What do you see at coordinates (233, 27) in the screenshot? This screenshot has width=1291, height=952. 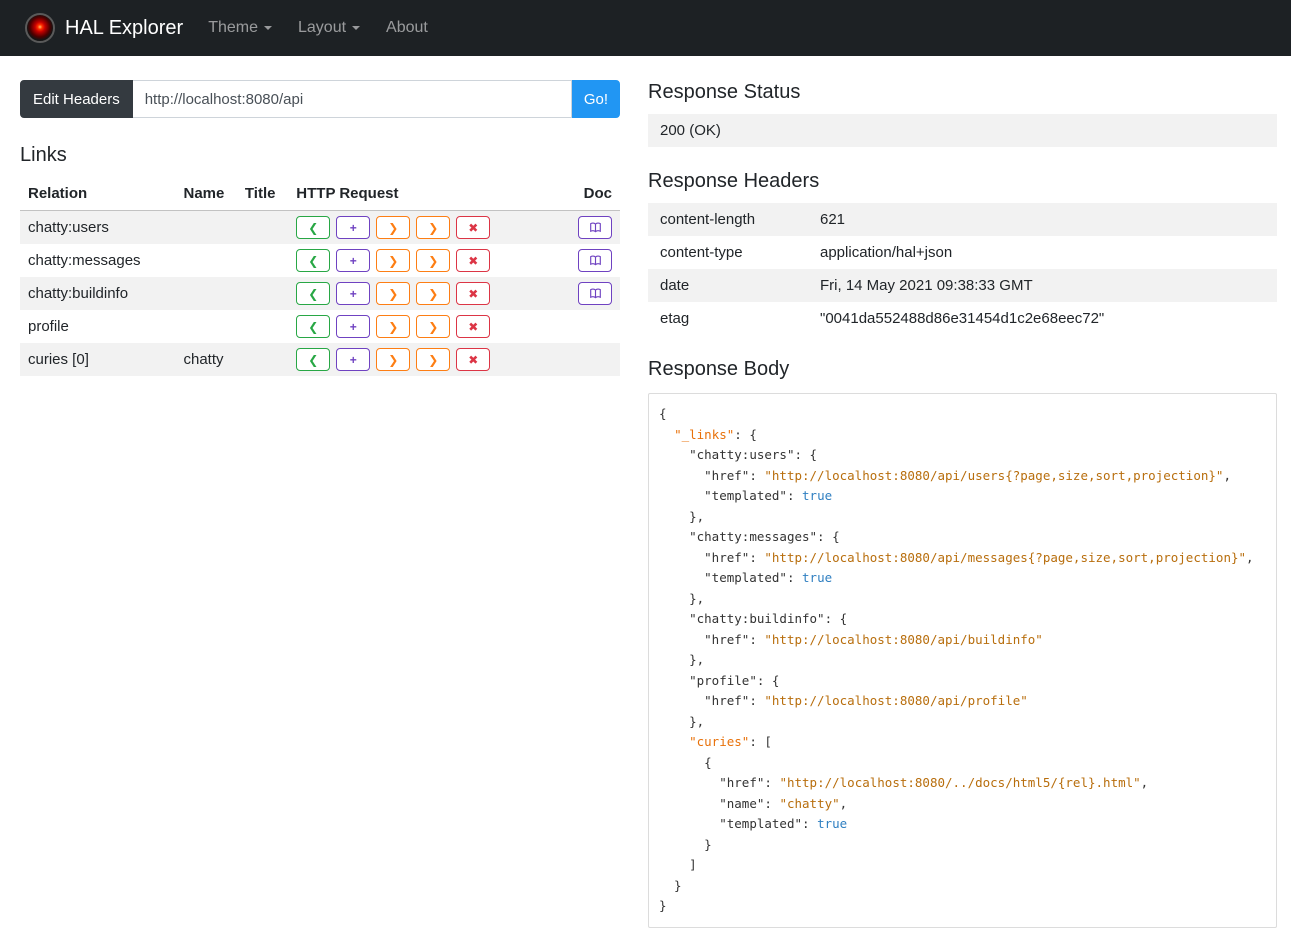 I see `nav-item-label: Theme` at bounding box center [233, 27].